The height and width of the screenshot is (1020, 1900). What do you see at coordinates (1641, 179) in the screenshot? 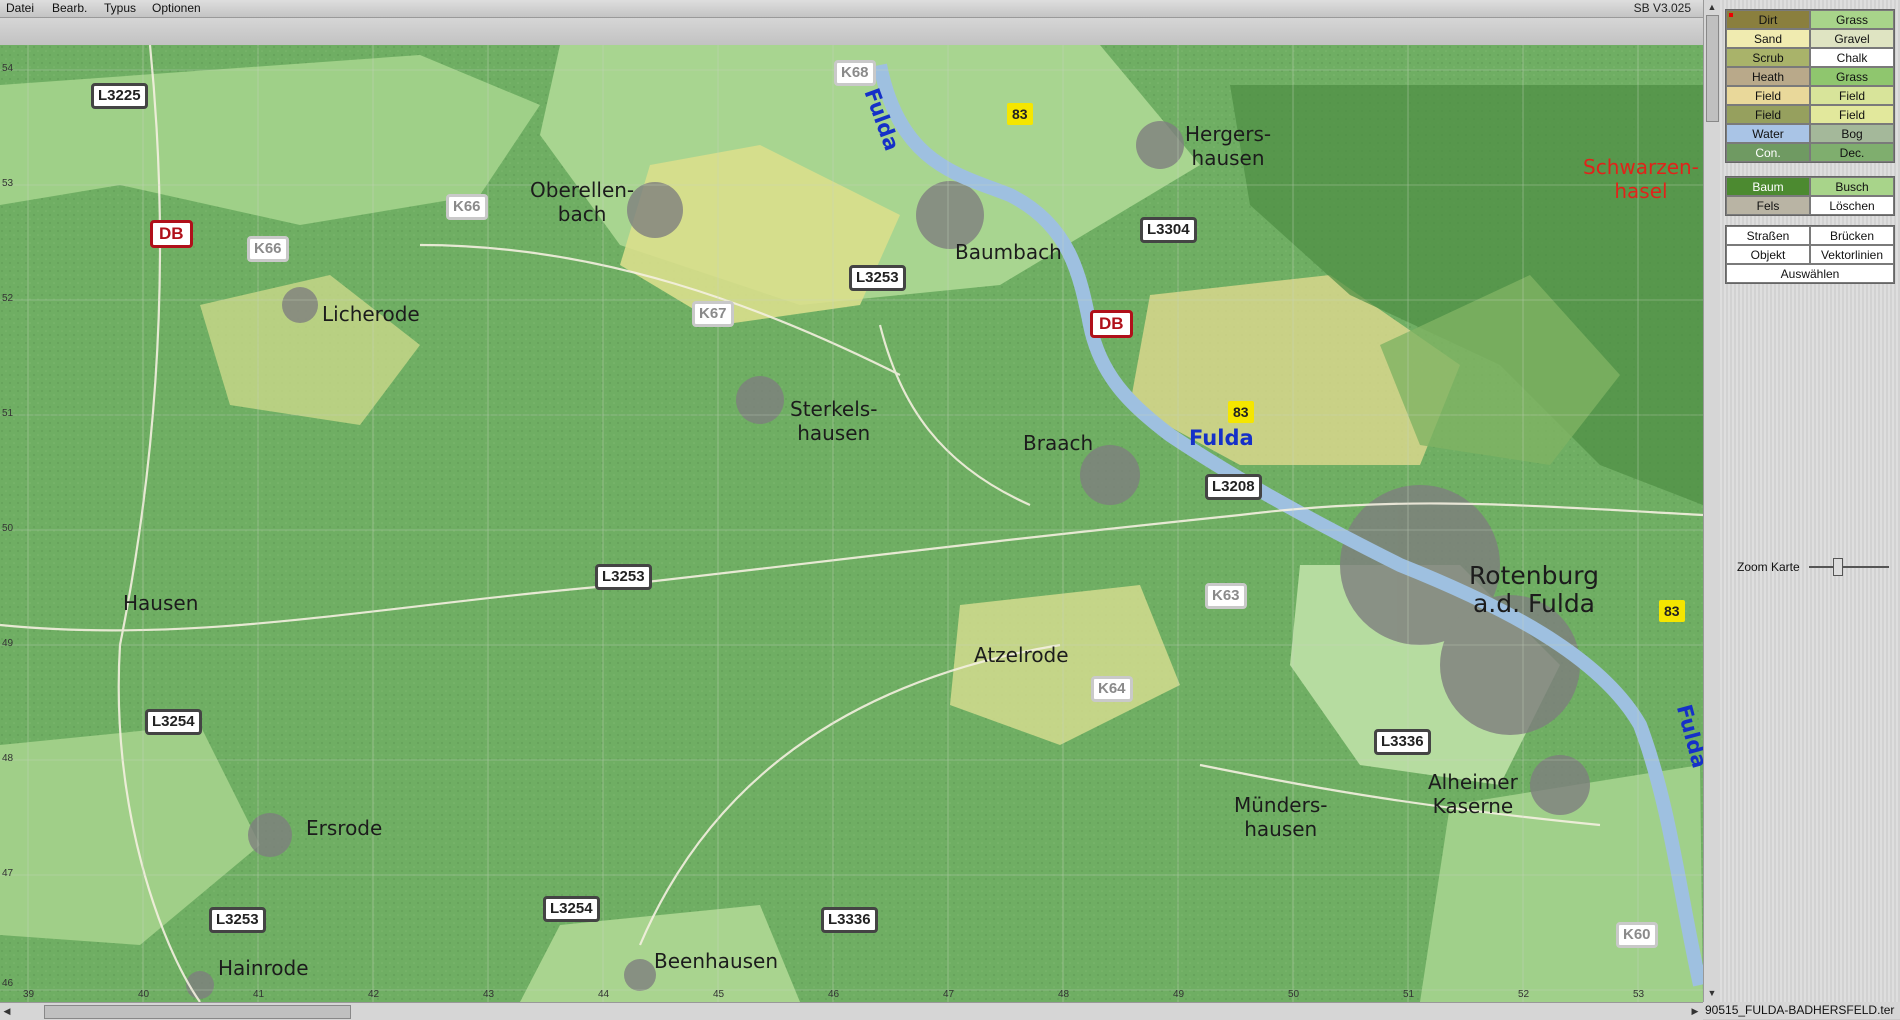
I see `place-schwarzenhasel: Schwarzen- hasel` at bounding box center [1641, 179].